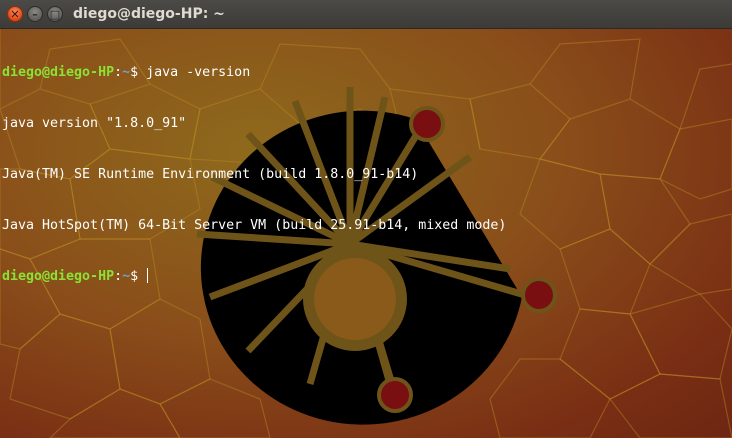 Image resolution: width=732 pixels, height=438 pixels. I want to click on terminal-line-prompt: diego@diego-HP:~$, so click(254, 276).